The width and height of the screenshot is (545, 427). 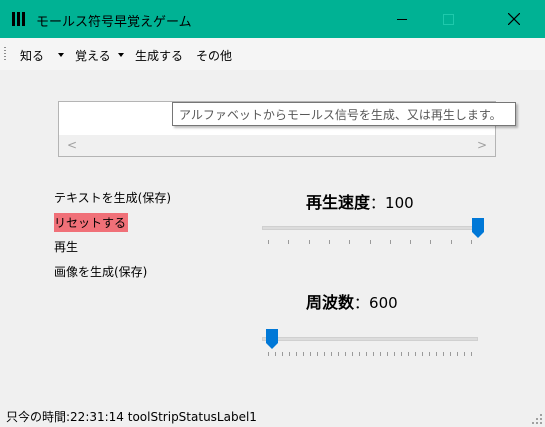 I want to click on menu-item-know: 知る, so click(x=32, y=55).